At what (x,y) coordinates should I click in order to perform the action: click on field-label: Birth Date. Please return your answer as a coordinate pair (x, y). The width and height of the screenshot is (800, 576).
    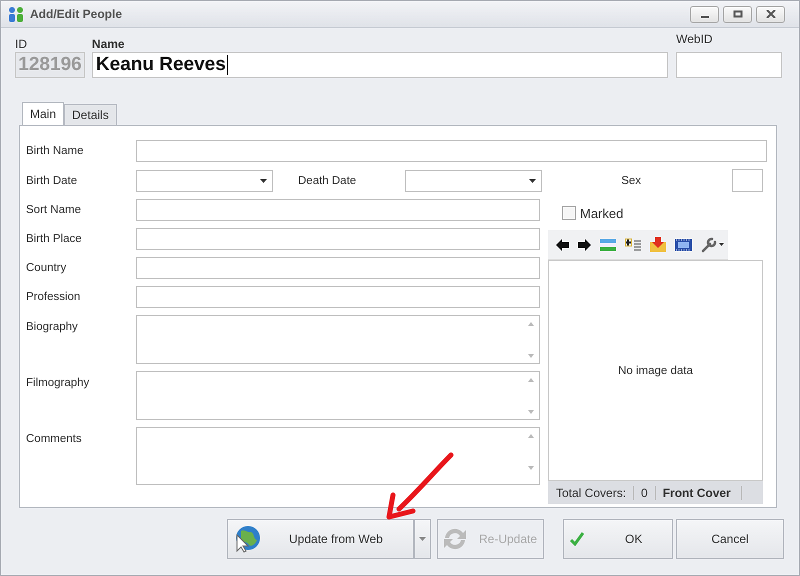
    Looking at the image, I should click on (52, 180).